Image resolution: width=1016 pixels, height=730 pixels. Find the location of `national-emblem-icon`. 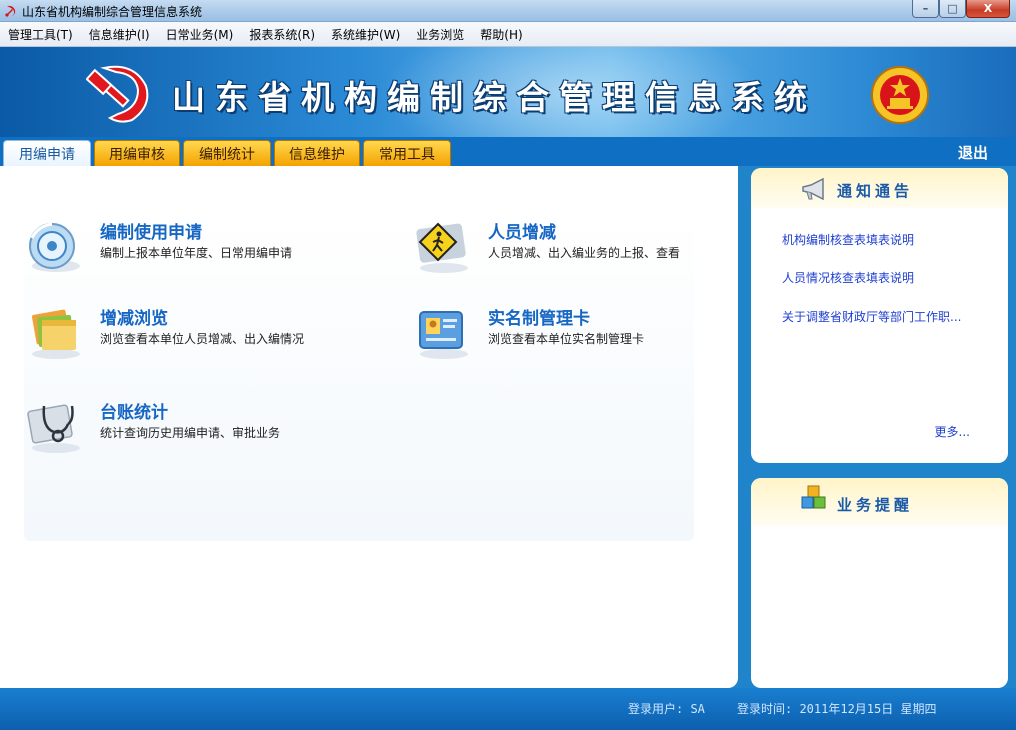

national-emblem-icon is located at coordinates (900, 95).